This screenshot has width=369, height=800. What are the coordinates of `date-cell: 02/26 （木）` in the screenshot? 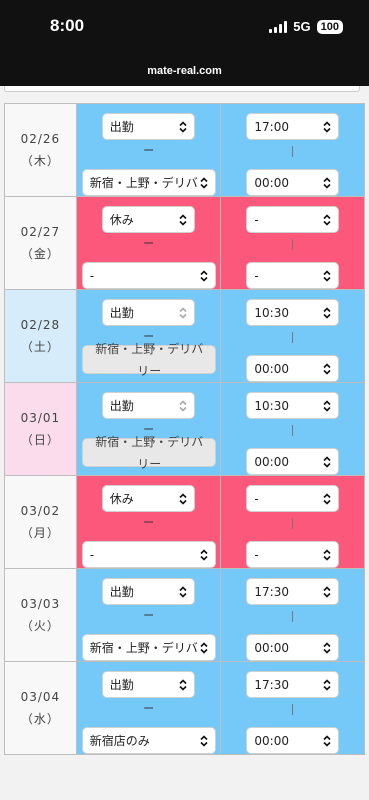 It's located at (41, 150).